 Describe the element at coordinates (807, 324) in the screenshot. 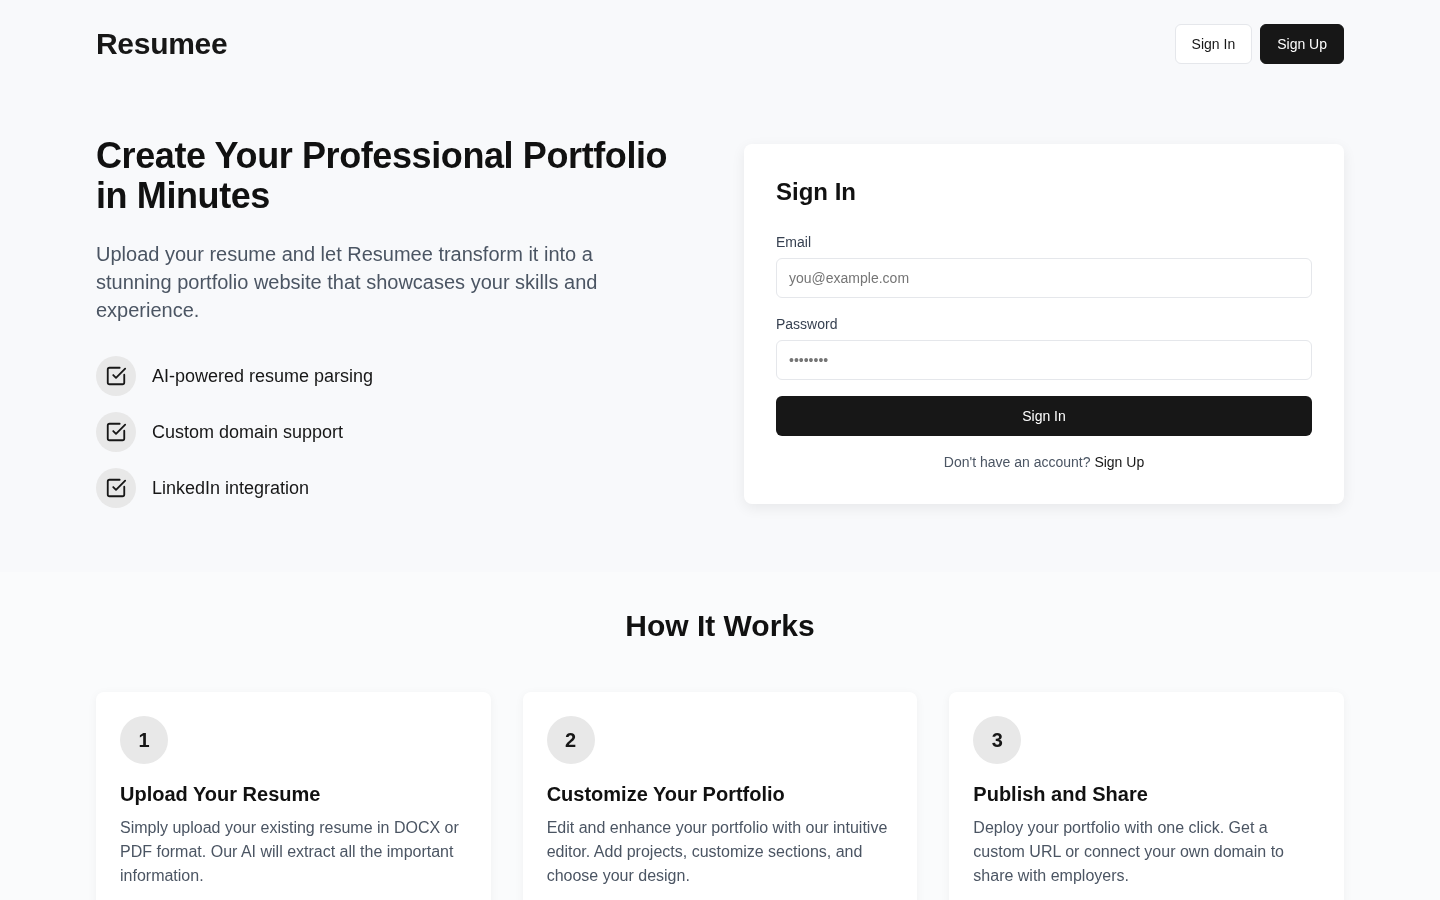

I see `field-label: Password` at that location.